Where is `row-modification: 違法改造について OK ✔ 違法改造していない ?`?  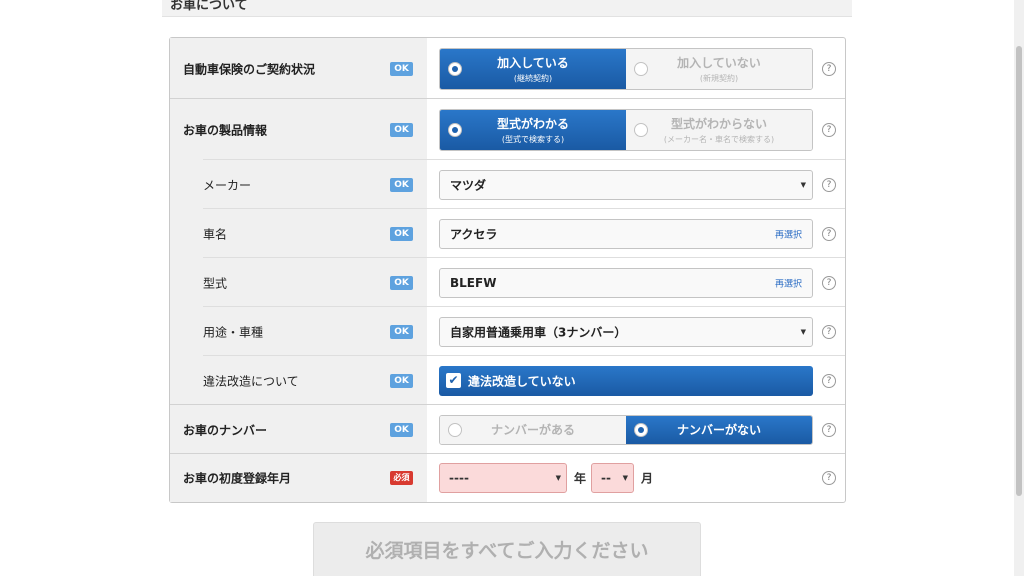 row-modification: 違法改造について OK ✔ 違法改造していない ? is located at coordinates (507, 380).